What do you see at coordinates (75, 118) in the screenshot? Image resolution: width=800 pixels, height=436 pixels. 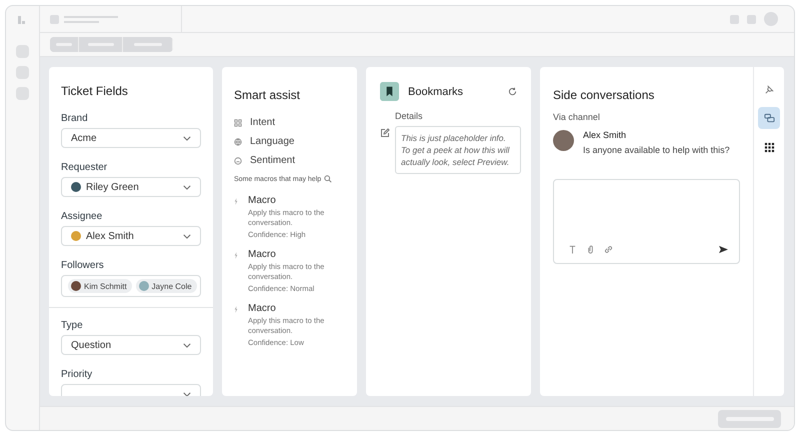 I see `field-label: Brand` at bounding box center [75, 118].